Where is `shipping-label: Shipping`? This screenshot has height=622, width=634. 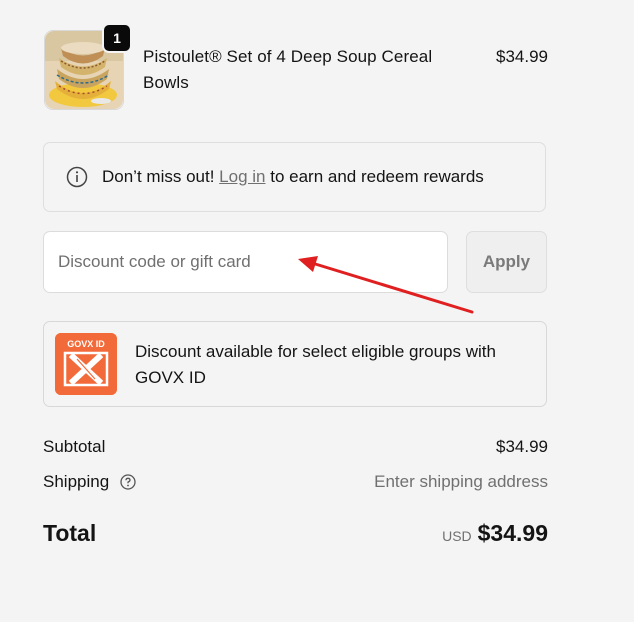 shipping-label: Shipping is located at coordinates (76, 481).